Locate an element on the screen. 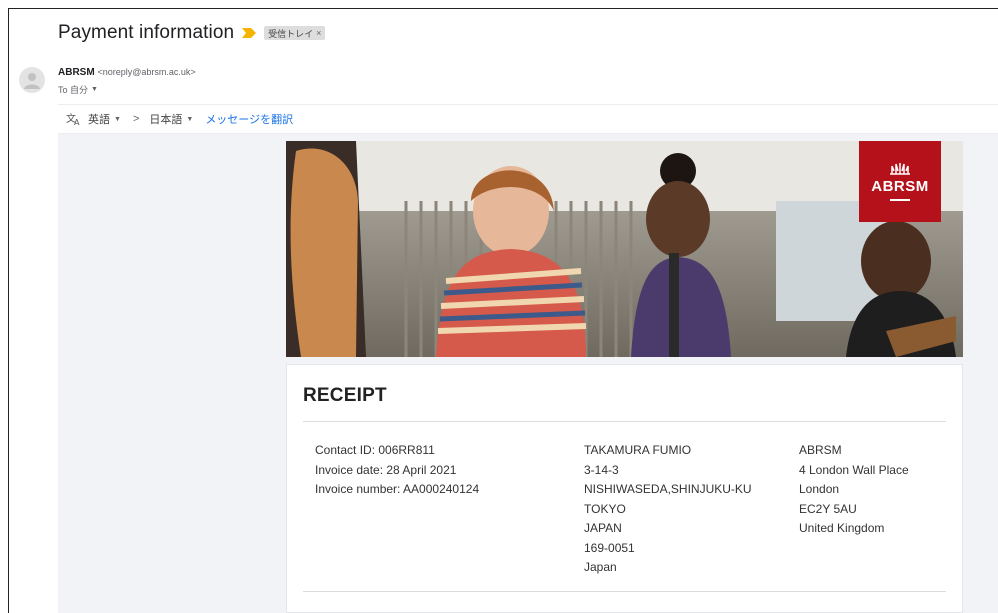 This screenshot has width=998, height=613. abrsm-logo: ABRSM is located at coordinates (900, 181).